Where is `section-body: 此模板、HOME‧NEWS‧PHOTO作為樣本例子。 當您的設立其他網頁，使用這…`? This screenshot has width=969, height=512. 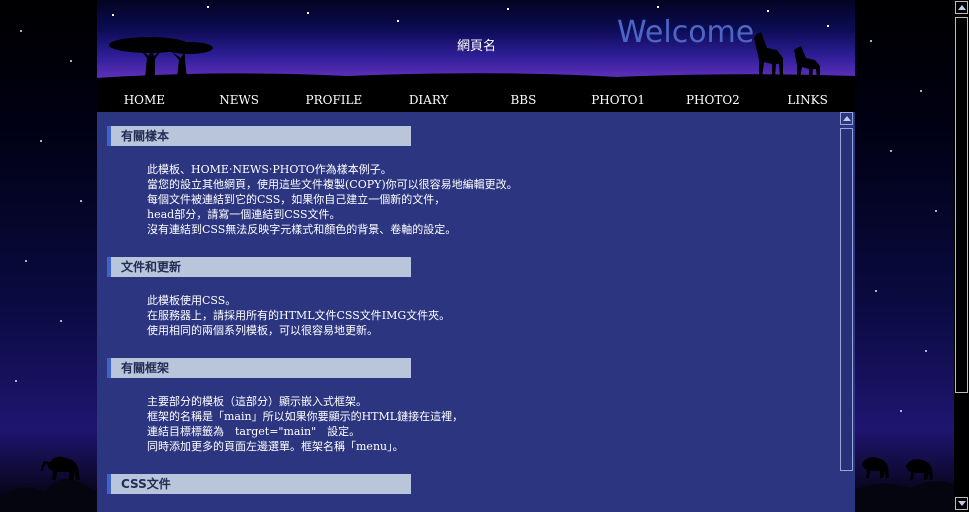
section-body: 此模板、HOME‧NEWS‧PHOTO作為樣本例子。 當您的設立其他網頁，使用這… is located at coordinates (469, 191).